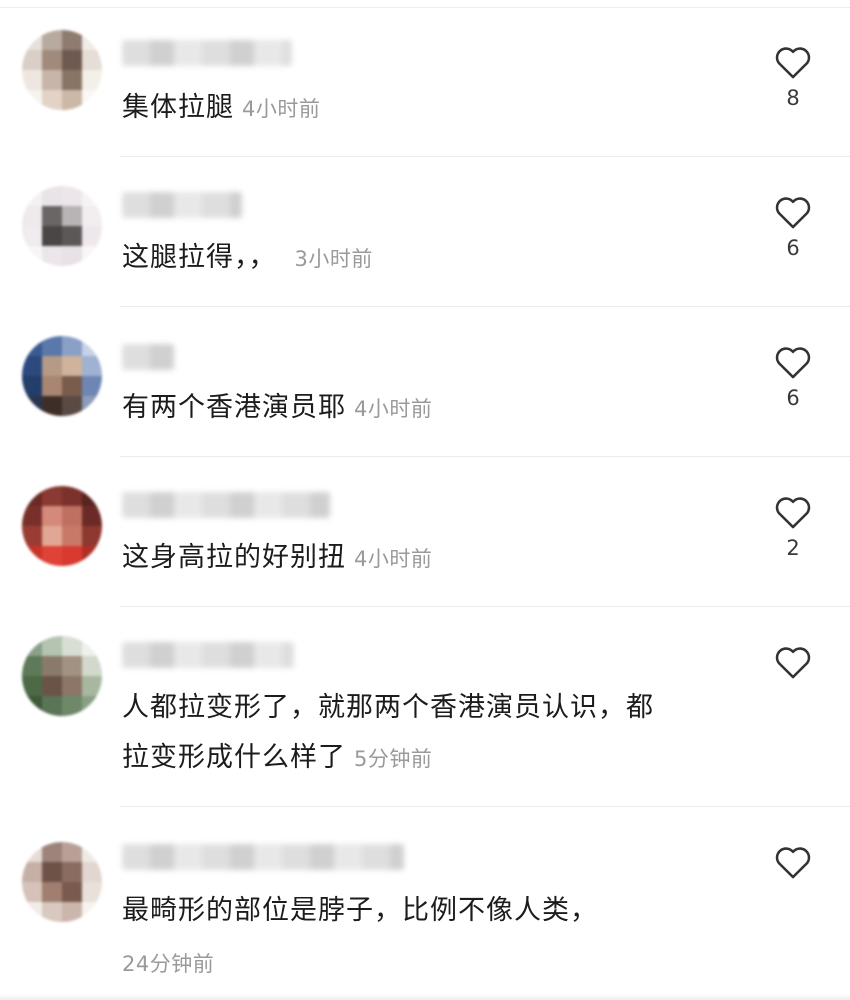  What do you see at coordinates (432, 108) in the screenshot?
I see `comment-text: 集体拉腿 4小时前` at bounding box center [432, 108].